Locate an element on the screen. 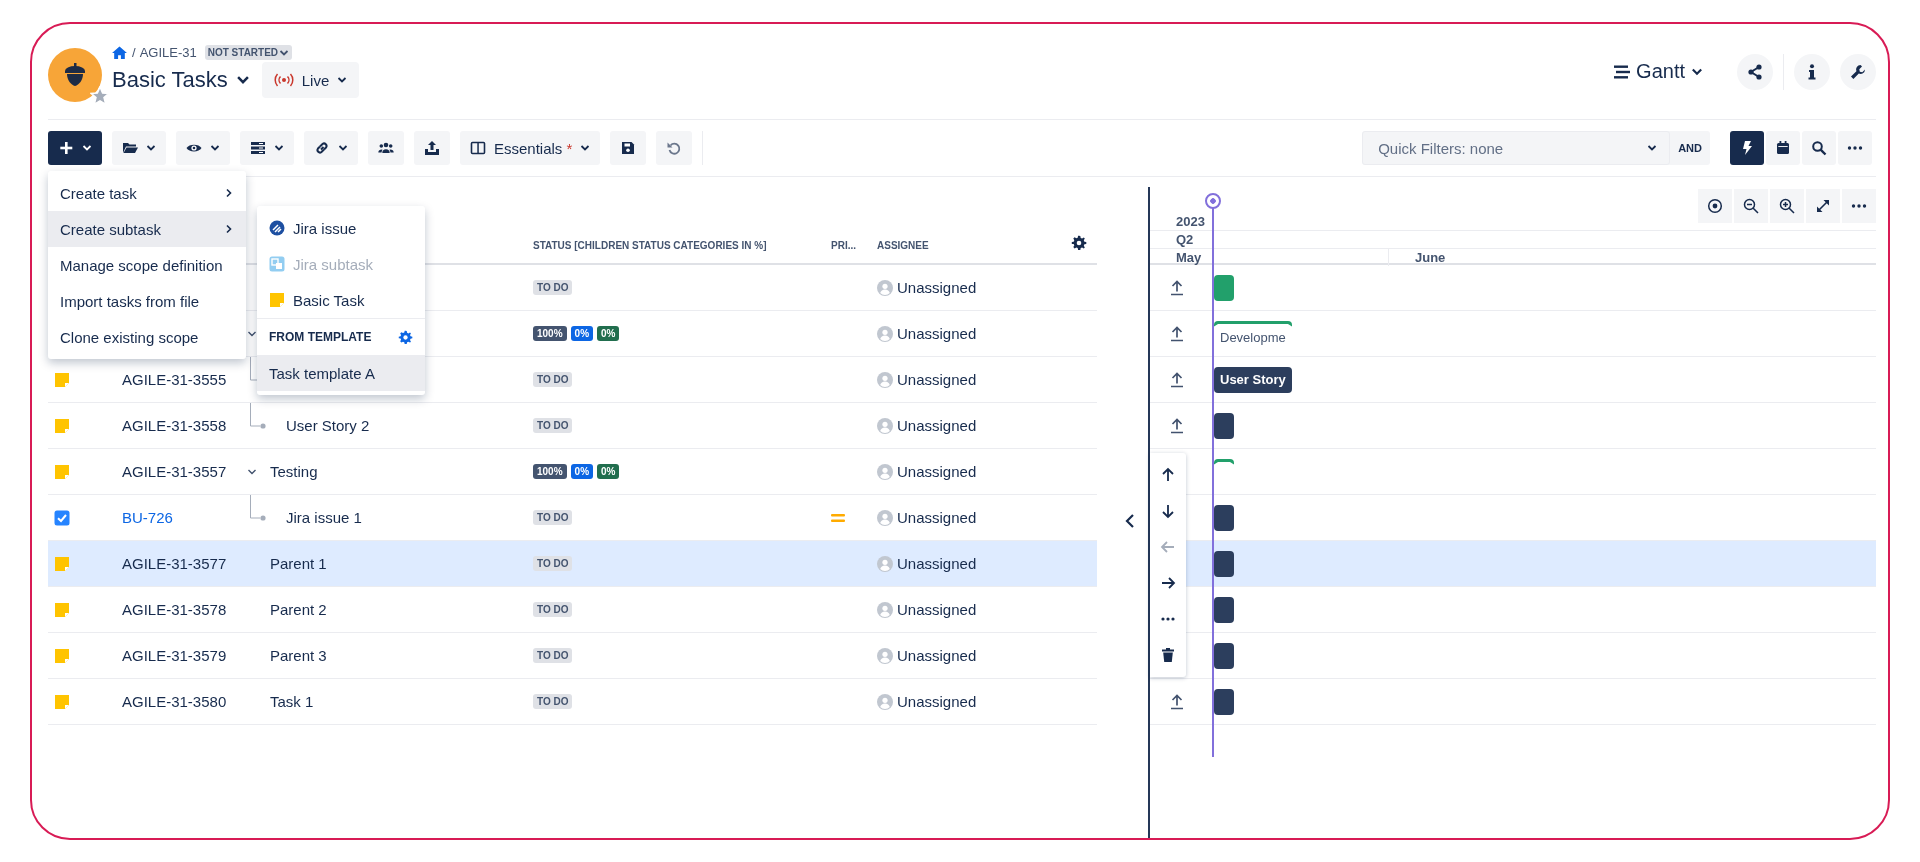 This screenshot has height=862, width=1920. share-icon is located at coordinates (1755, 71).